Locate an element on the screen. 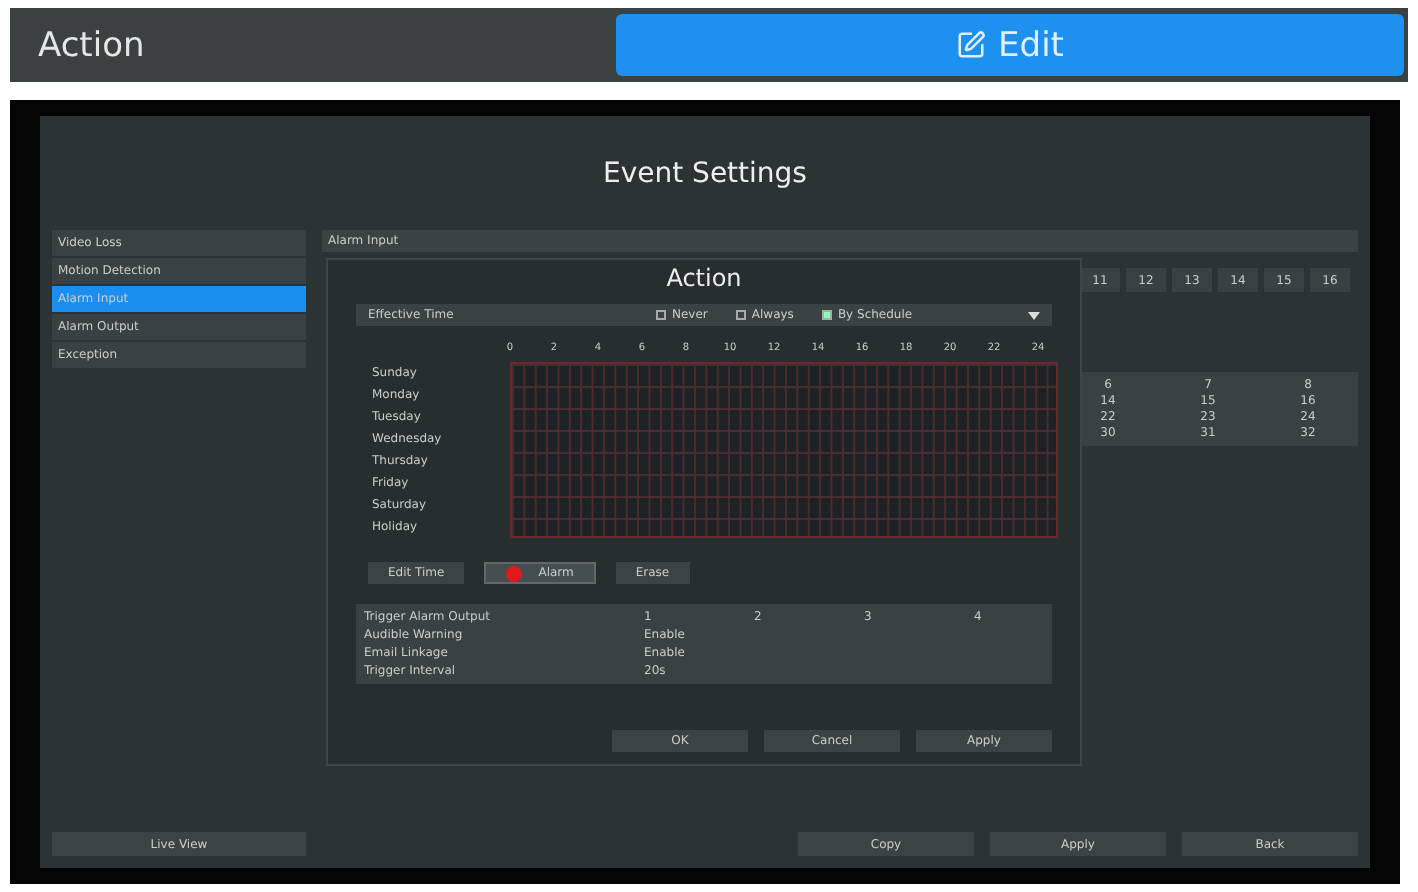 The image size is (1418, 892). dialog-title: Action is located at coordinates (704, 278).